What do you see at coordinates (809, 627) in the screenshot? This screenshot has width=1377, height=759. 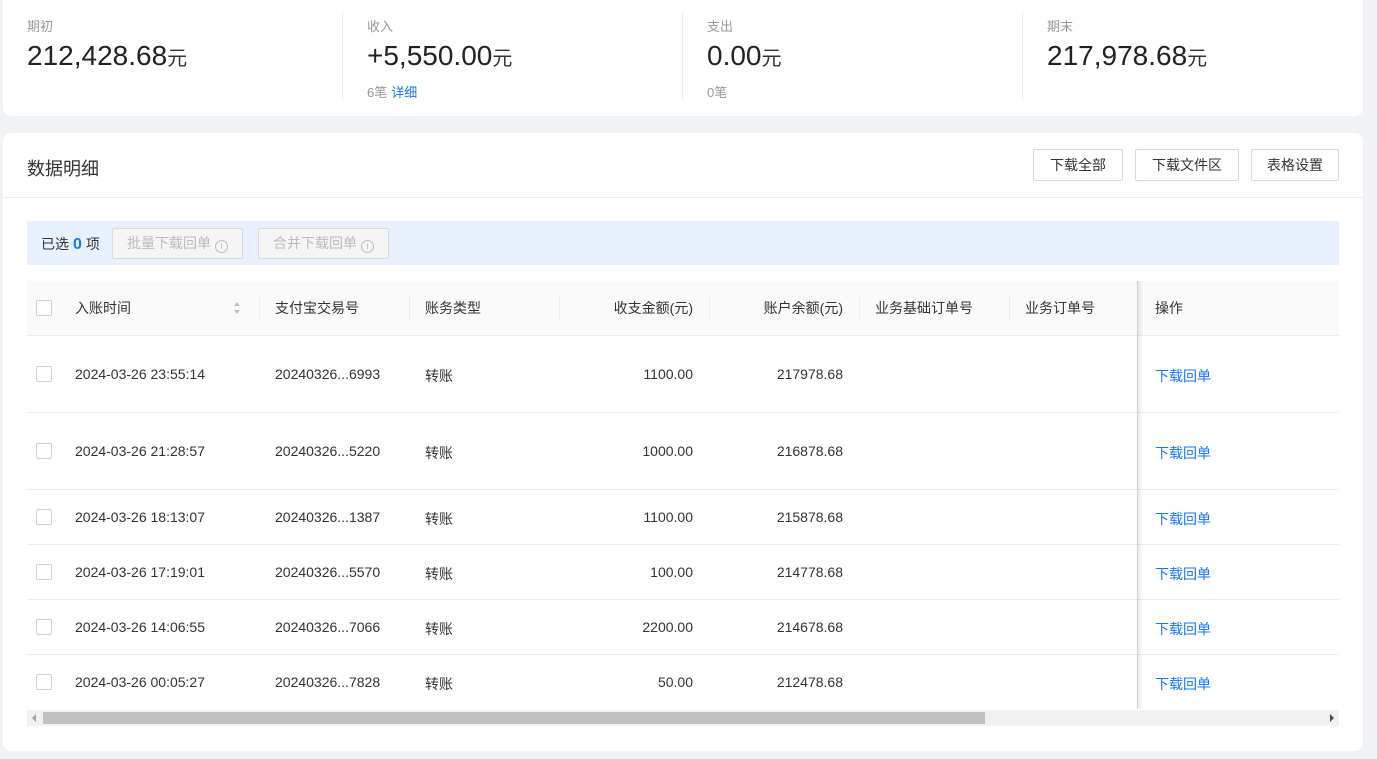 I see `cell-balance: 214678.68` at bounding box center [809, 627].